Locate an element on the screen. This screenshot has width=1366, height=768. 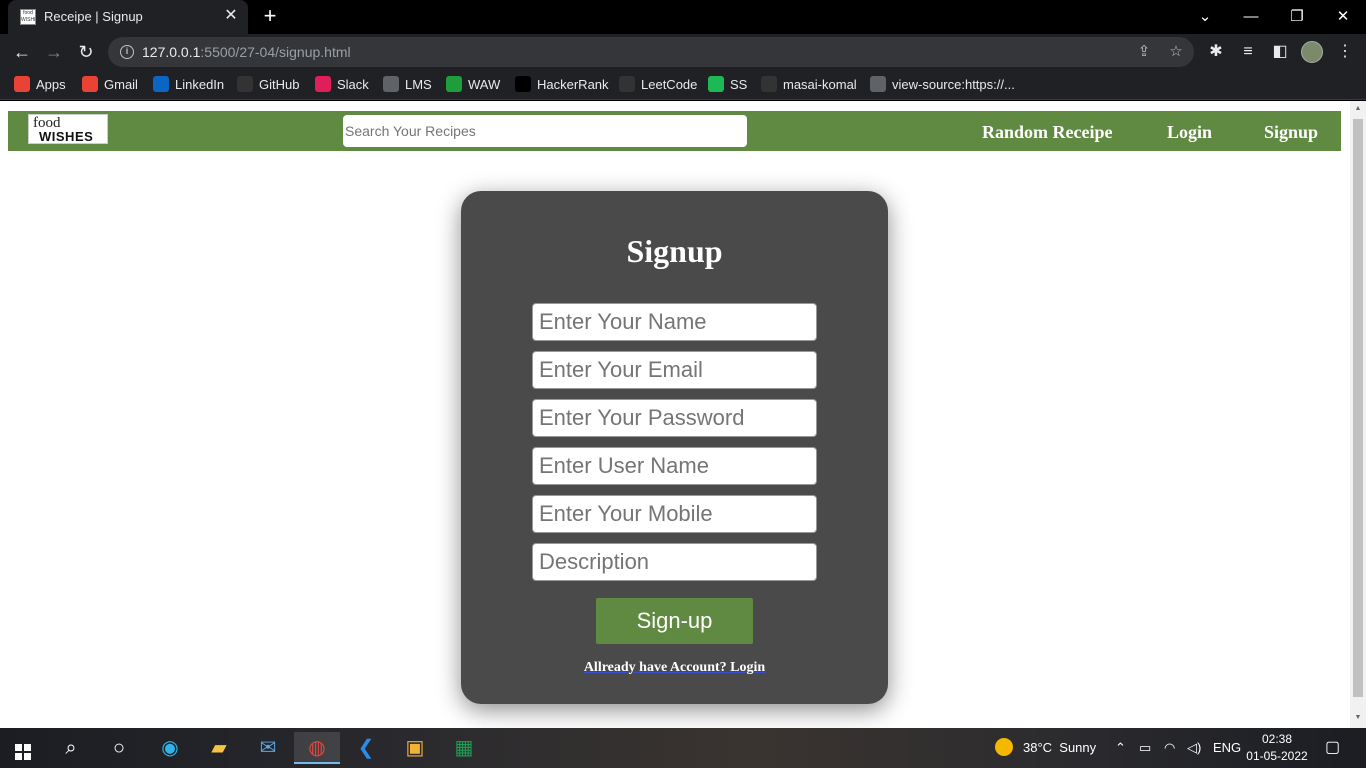
linkedin-icon is located at coordinates (161, 84).